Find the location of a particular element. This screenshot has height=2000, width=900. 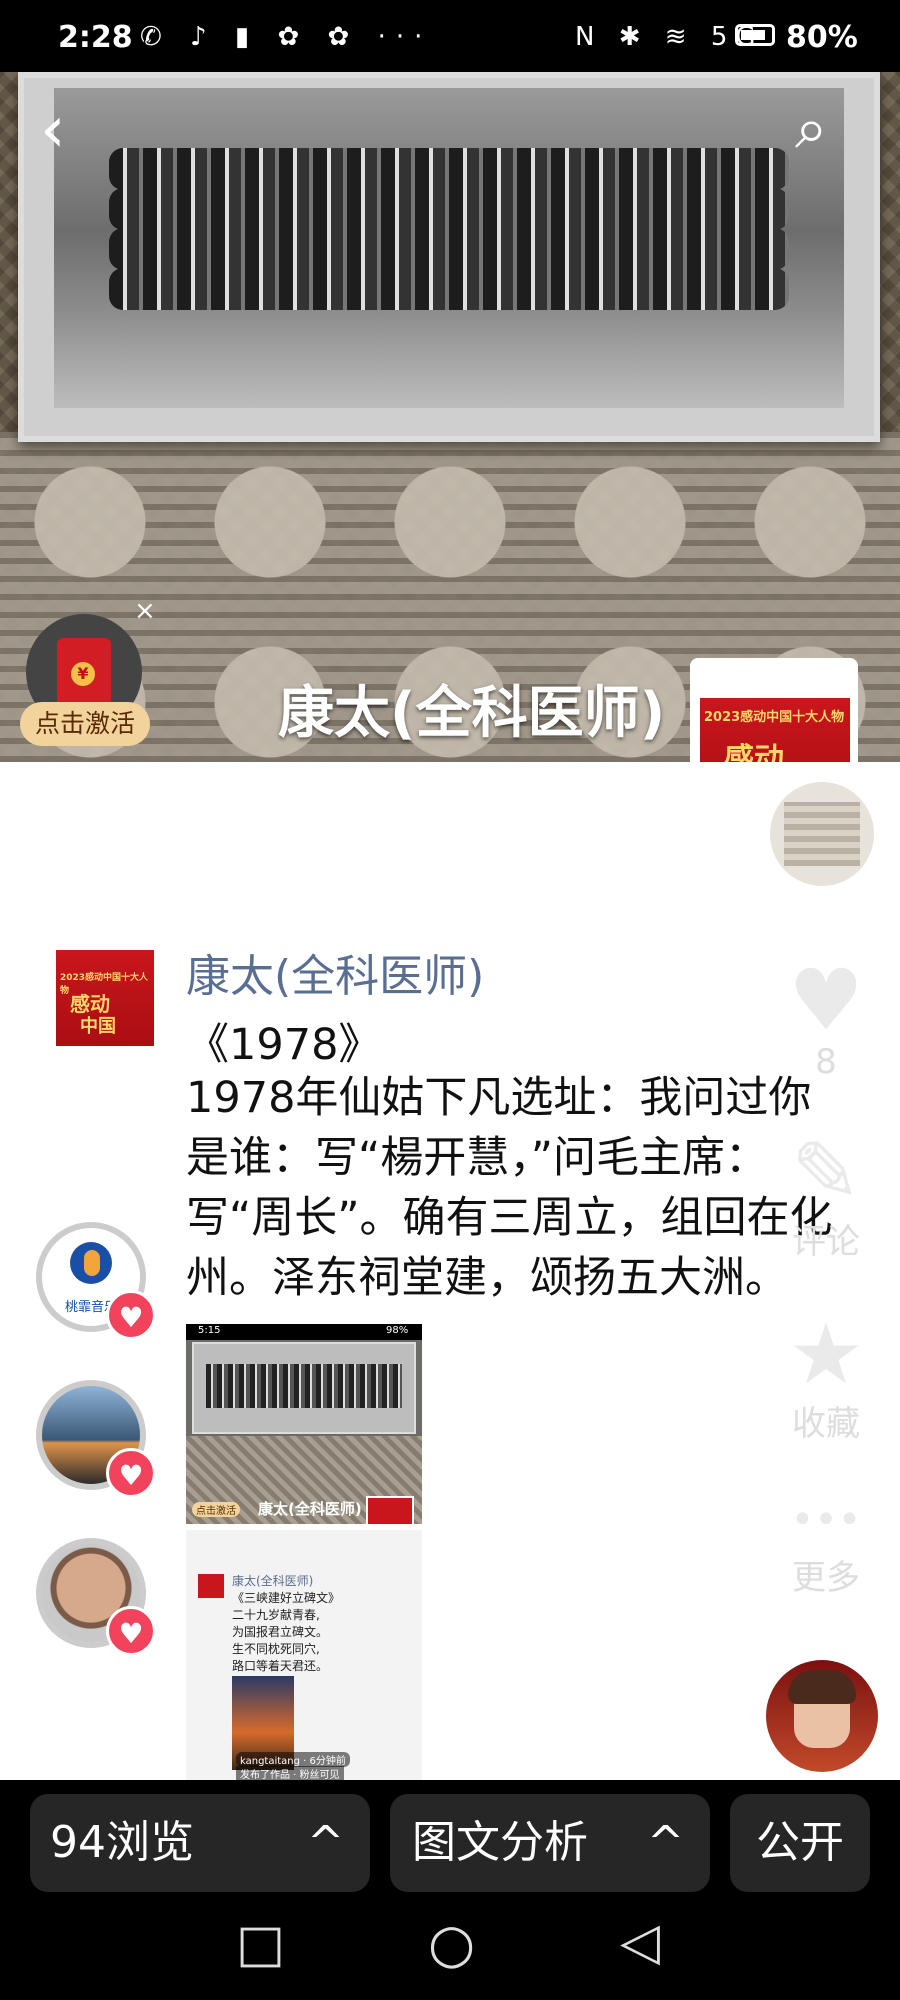

cover-author-name: 康太(全科医师) is located at coordinates (472, 713).